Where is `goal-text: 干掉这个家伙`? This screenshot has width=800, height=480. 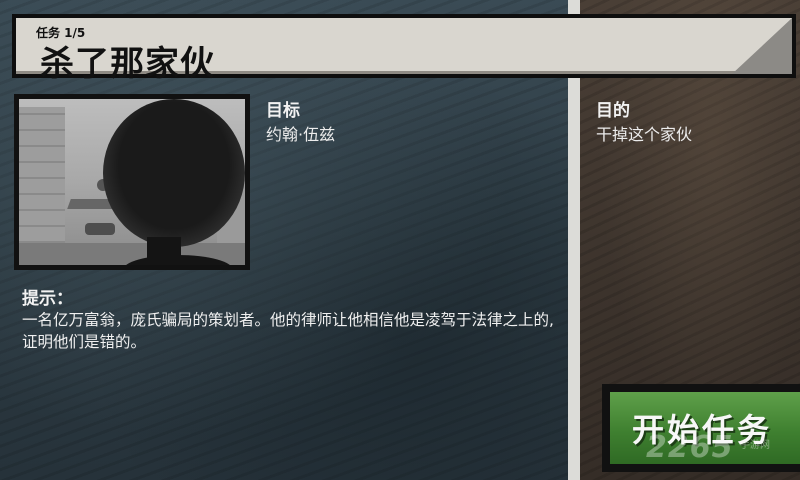
goal-text: 干掉这个家伙 is located at coordinates (644, 134).